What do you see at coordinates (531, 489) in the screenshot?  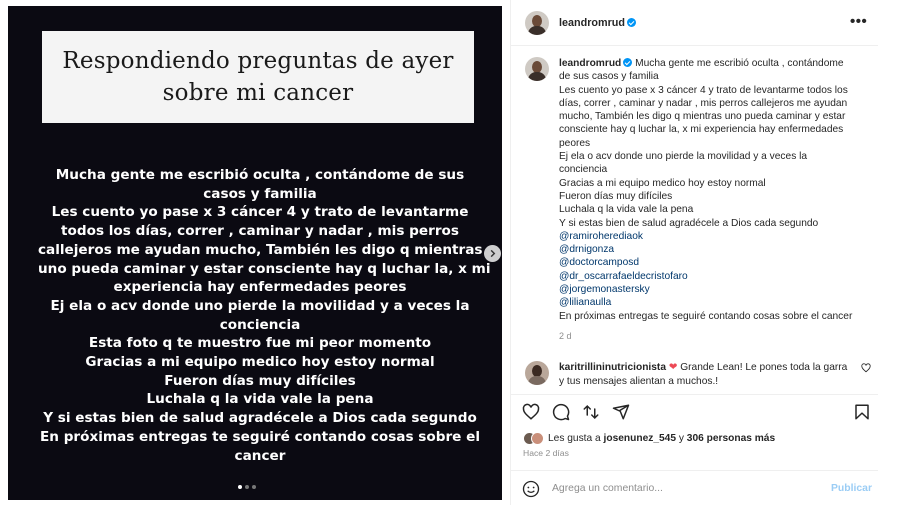 I see `emoji-icon` at bounding box center [531, 489].